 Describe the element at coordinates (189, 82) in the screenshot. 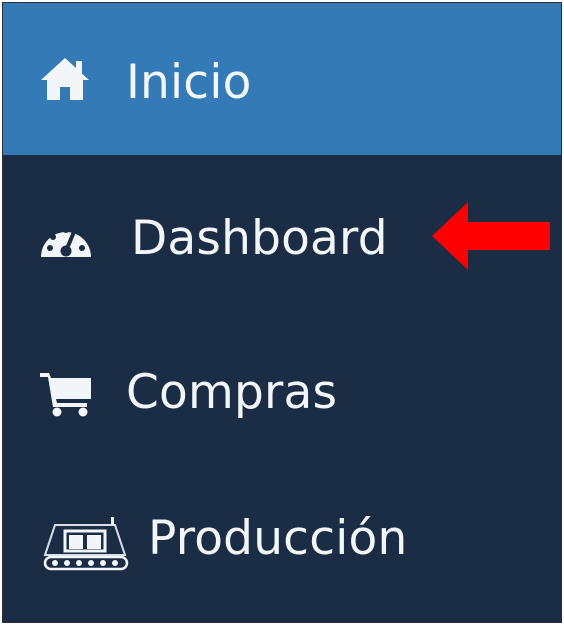

I see `sidebar-item-label: Inicio` at that location.